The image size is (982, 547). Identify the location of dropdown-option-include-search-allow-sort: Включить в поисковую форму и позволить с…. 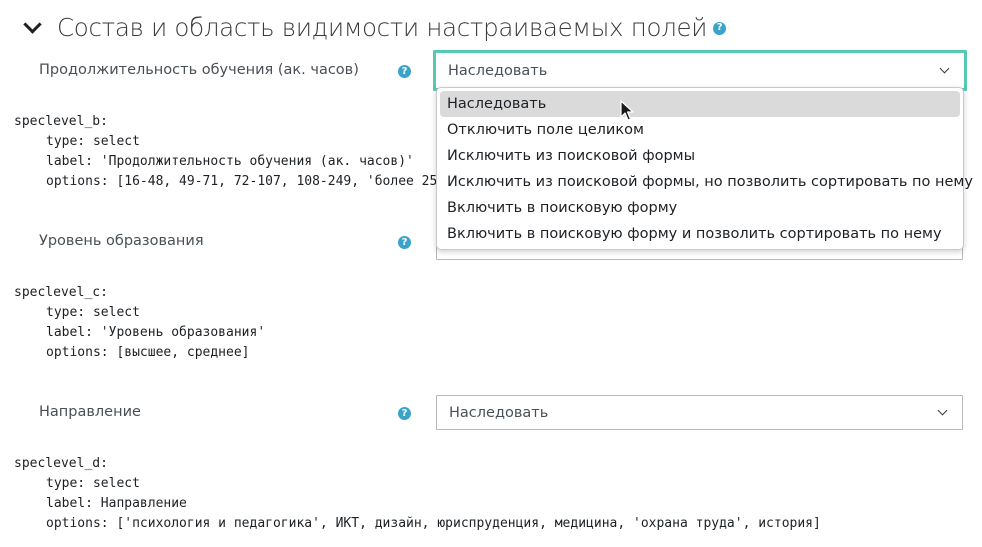
(700, 234).